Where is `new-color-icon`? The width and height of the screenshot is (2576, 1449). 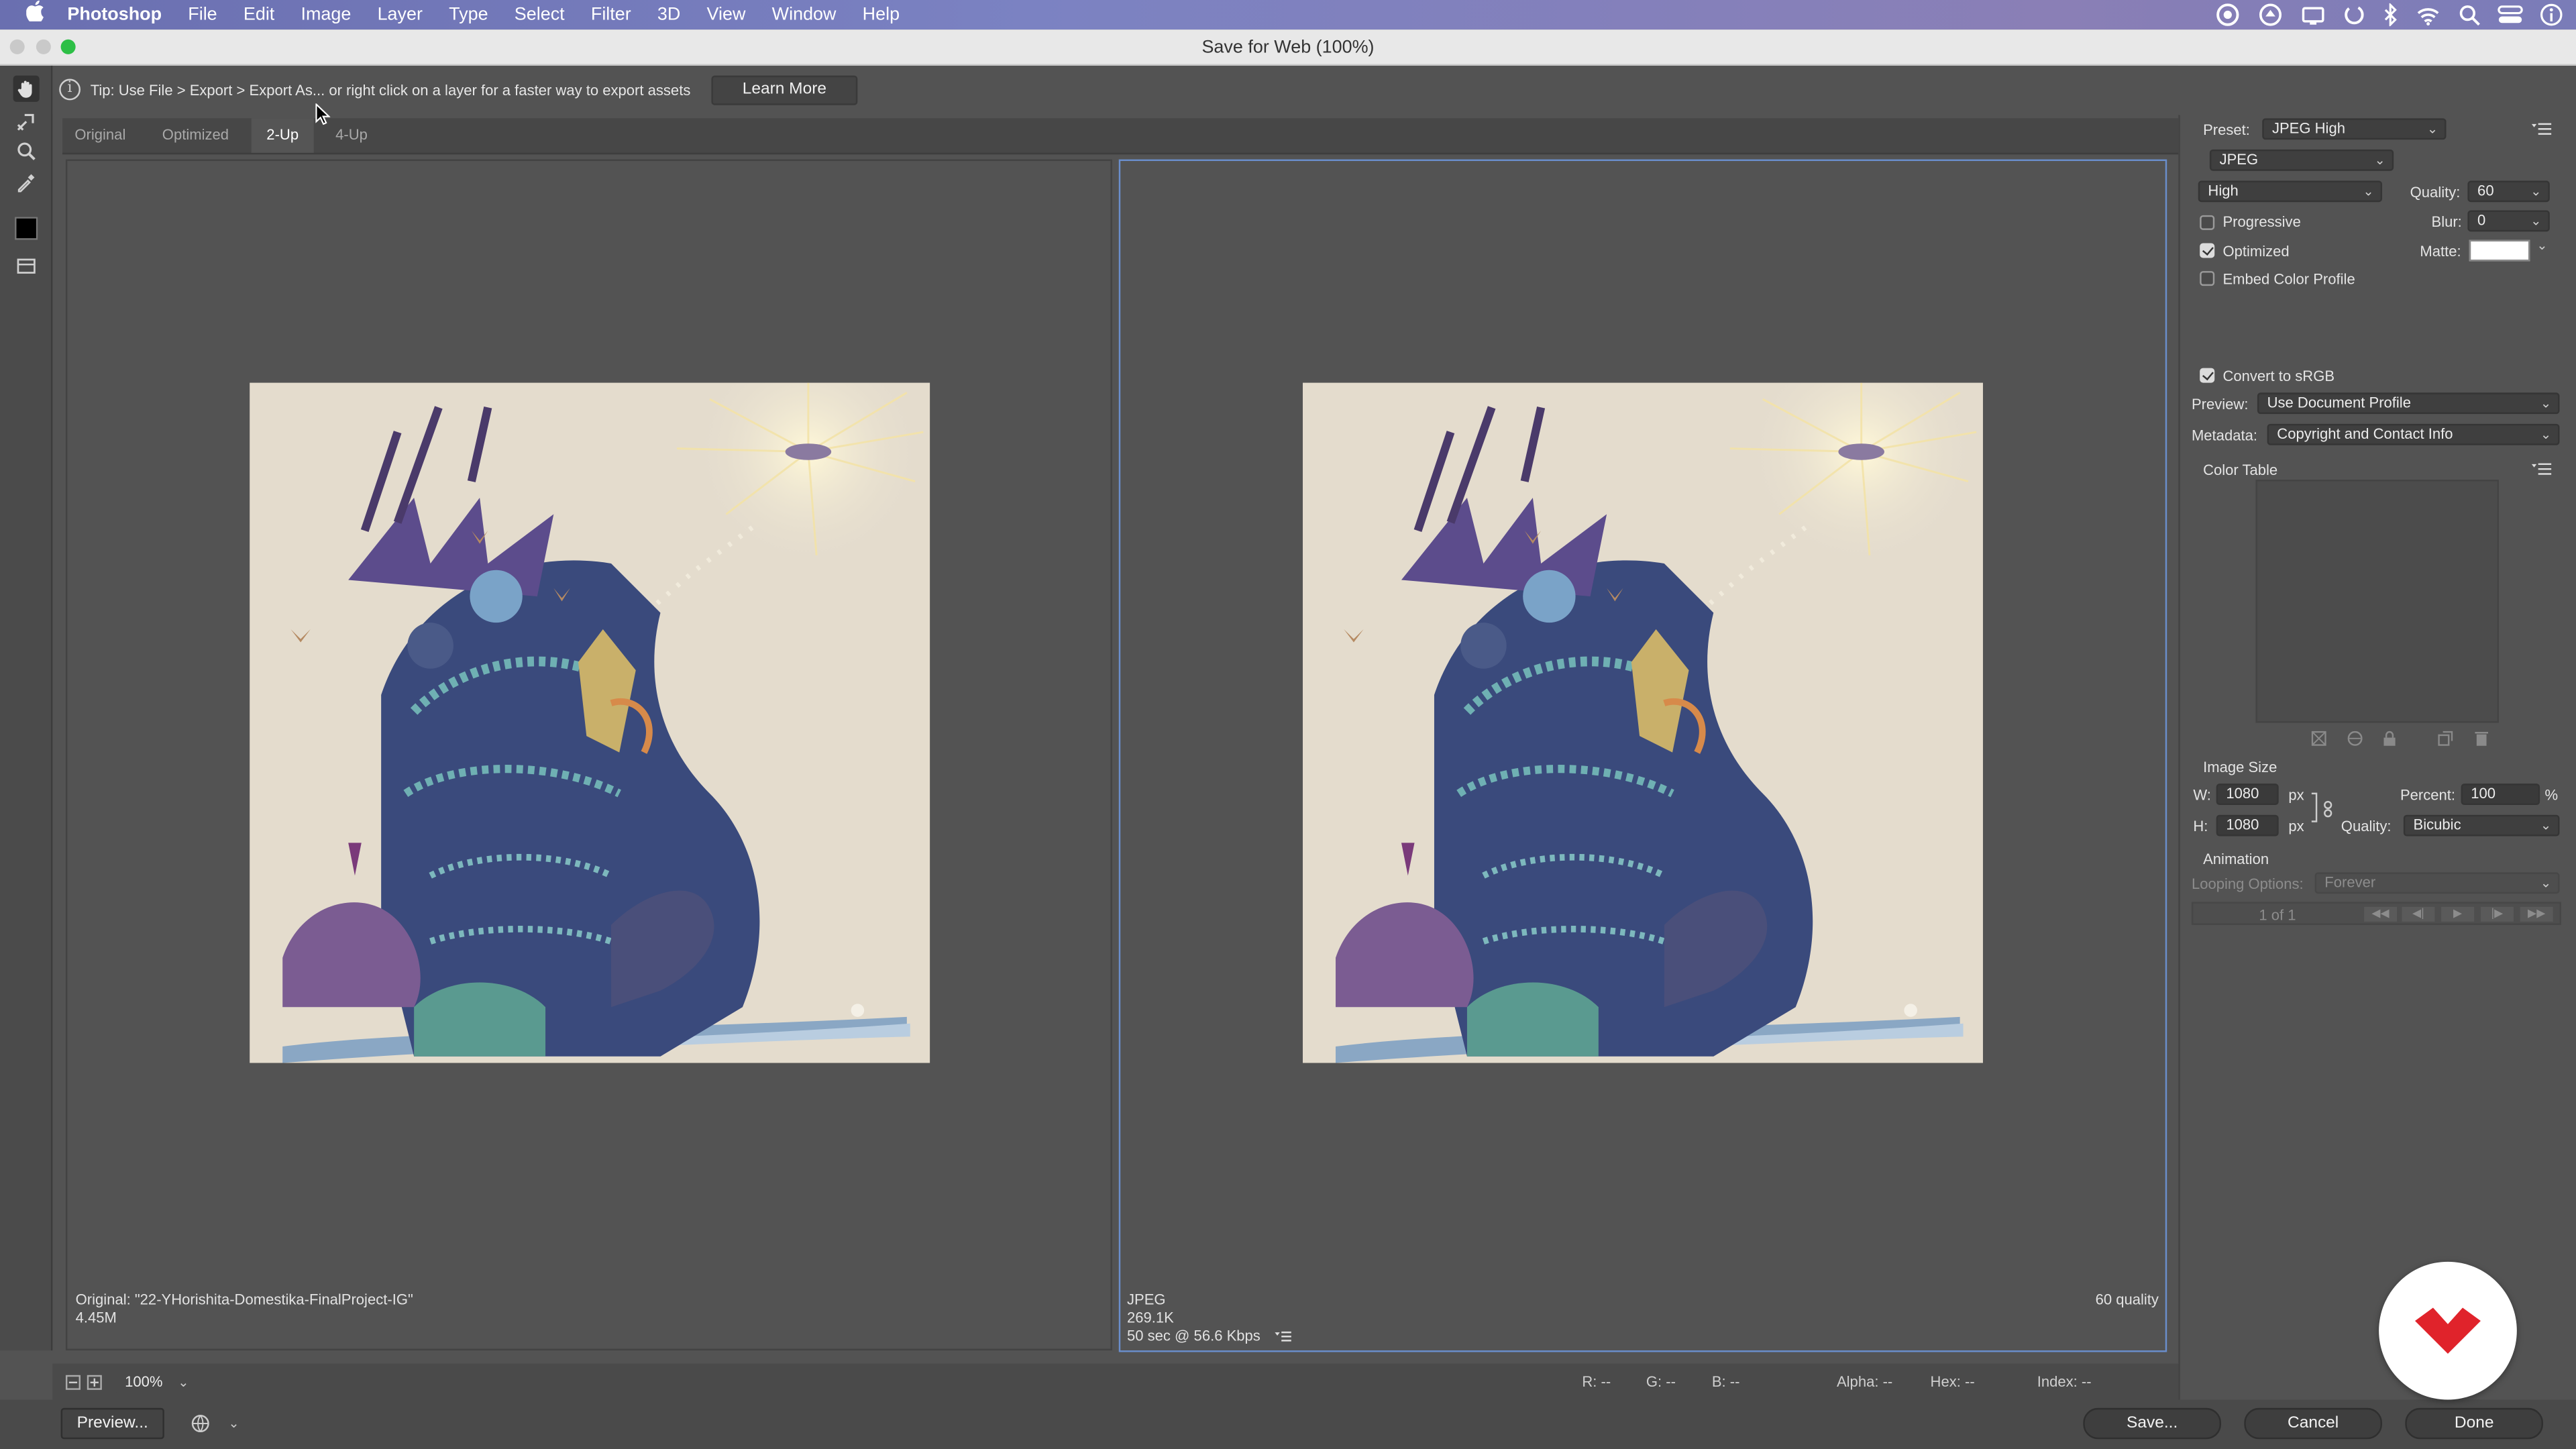
new-color-icon is located at coordinates (2445, 738).